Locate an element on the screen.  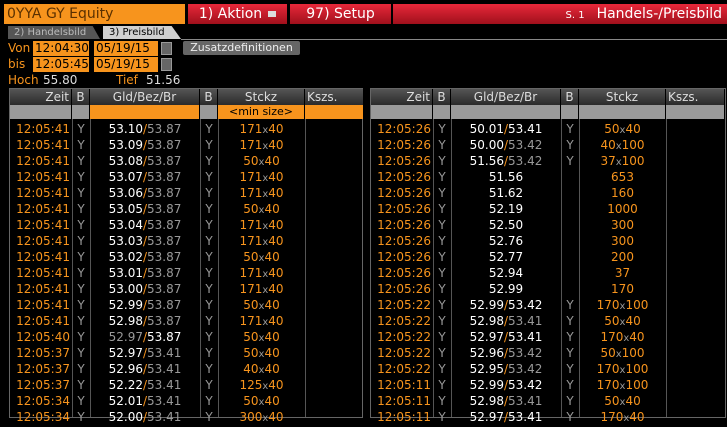
table-row: 12:05:41 Y 53.09/53.87 Y 171x40 is located at coordinates (186, 145).